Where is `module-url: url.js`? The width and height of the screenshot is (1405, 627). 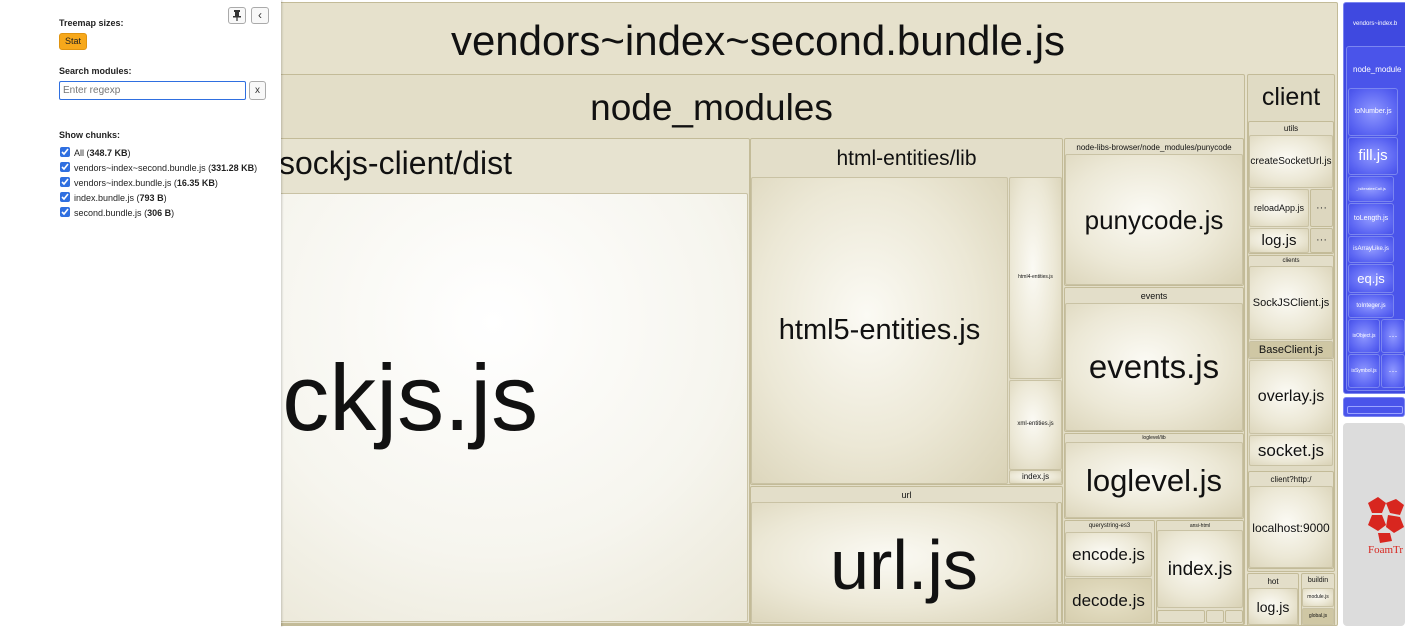
module-url: url.js is located at coordinates (904, 562).